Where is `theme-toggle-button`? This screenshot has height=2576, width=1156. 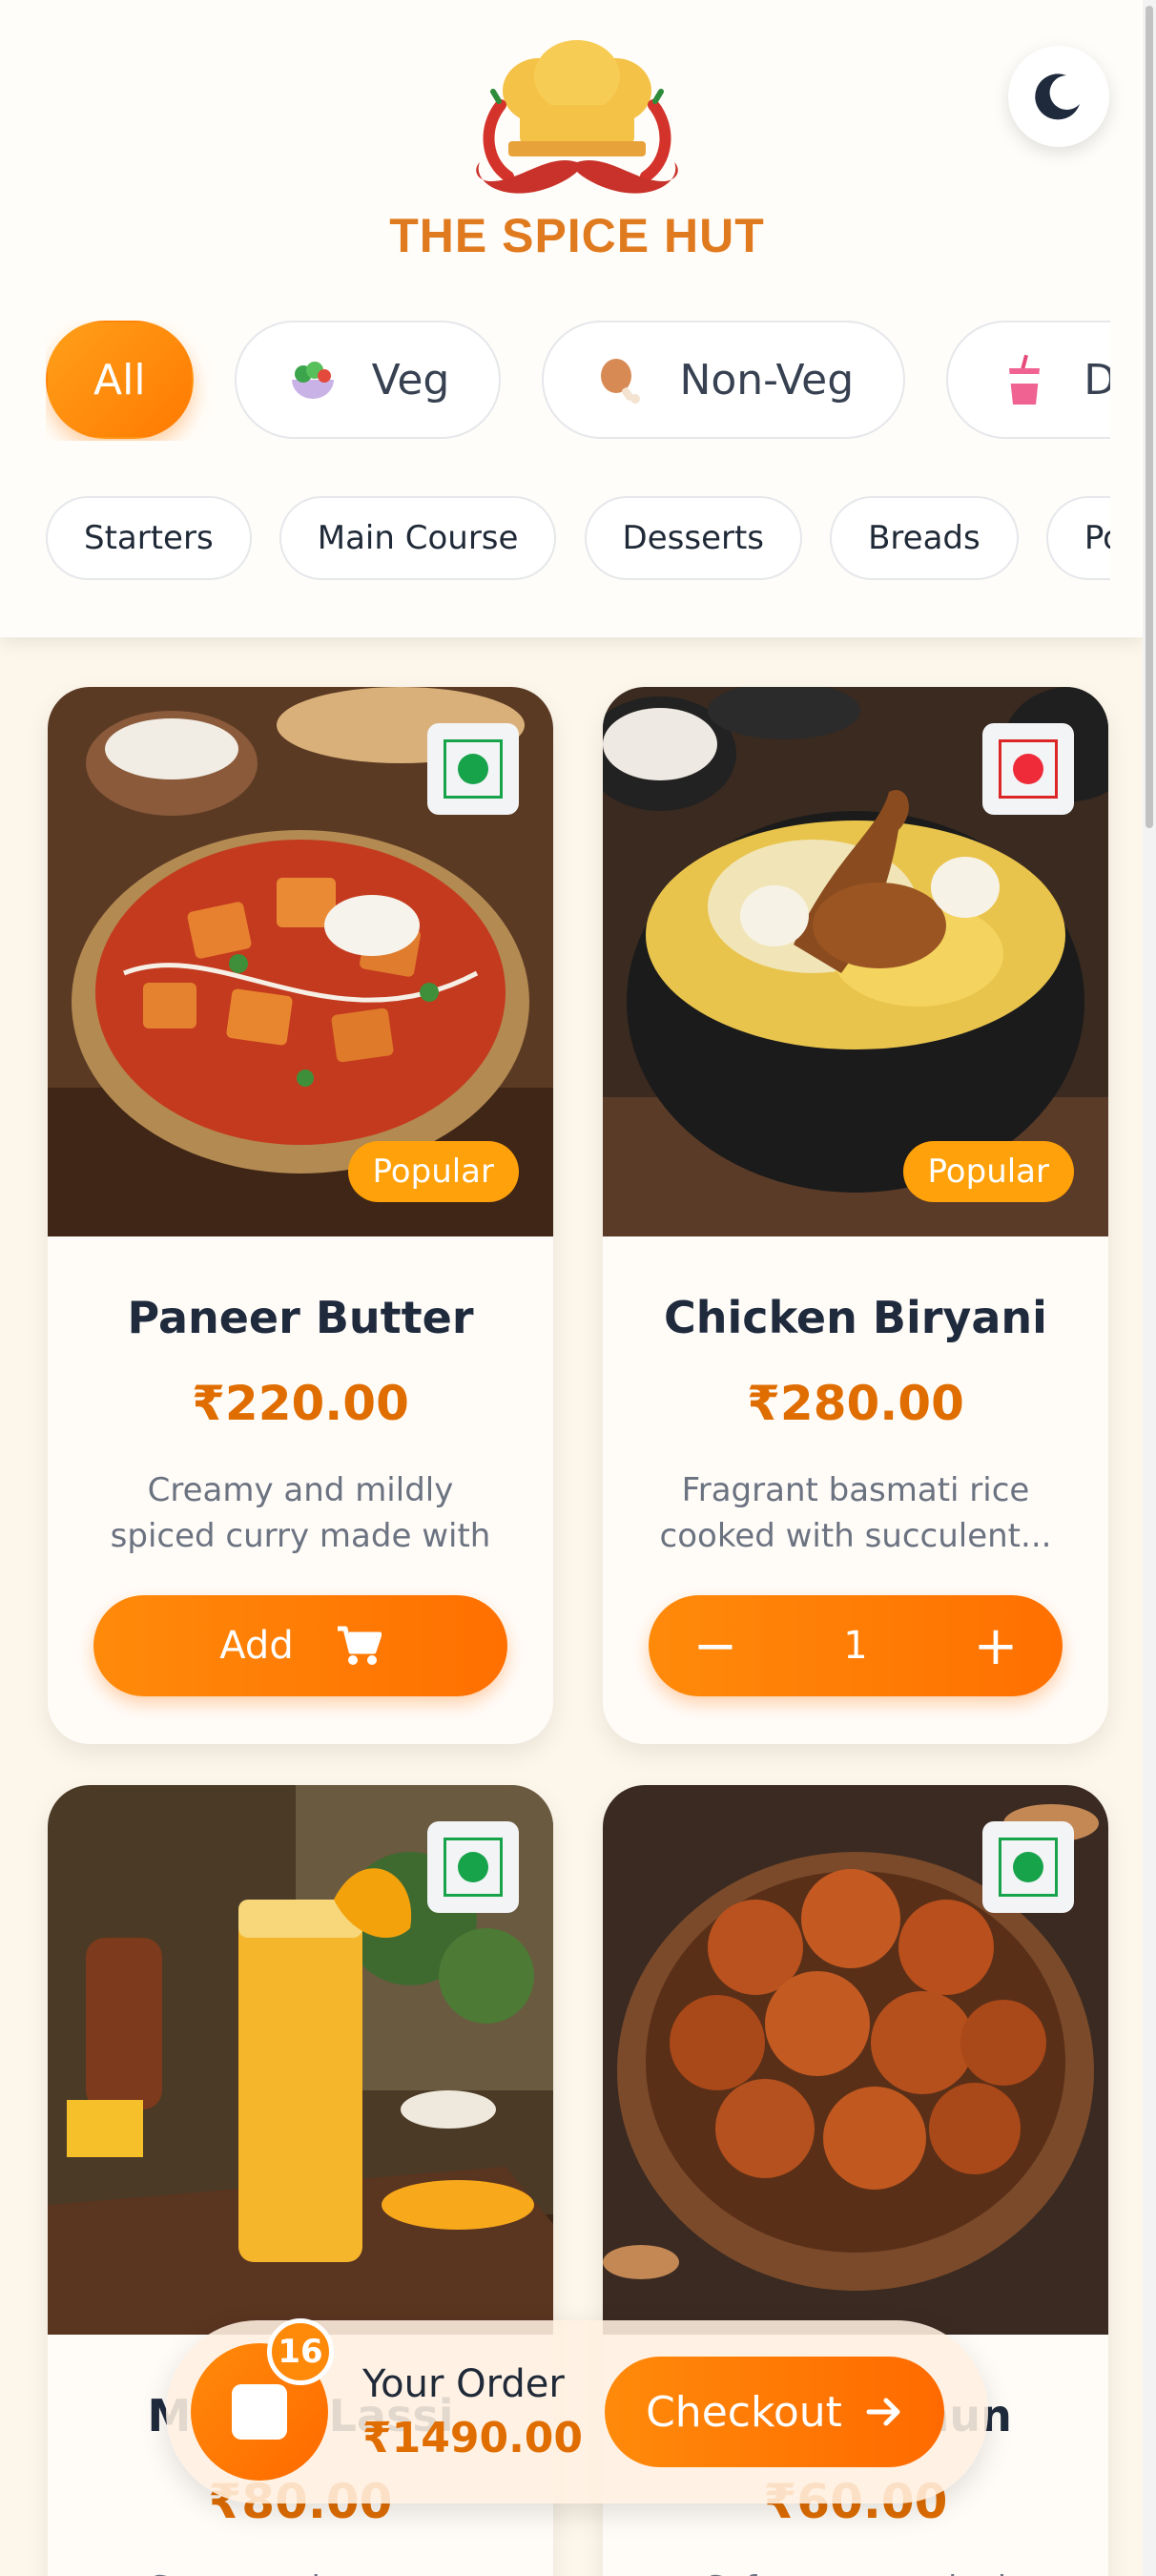
theme-toggle-button is located at coordinates (1058, 96).